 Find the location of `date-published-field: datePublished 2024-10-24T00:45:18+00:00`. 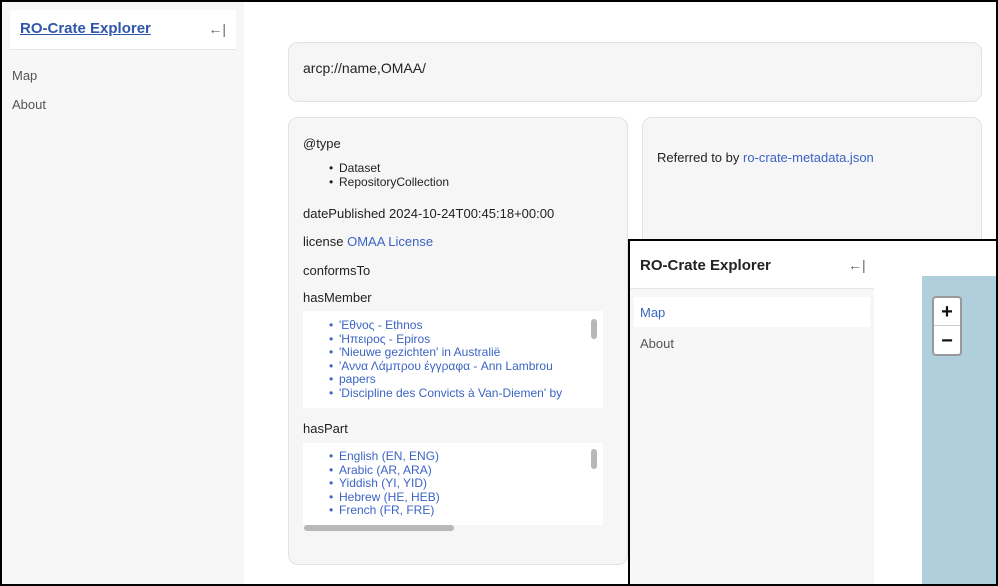

date-published-field: datePublished 2024-10-24T00:45:18+00:00 is located at coordinates (428, 213).